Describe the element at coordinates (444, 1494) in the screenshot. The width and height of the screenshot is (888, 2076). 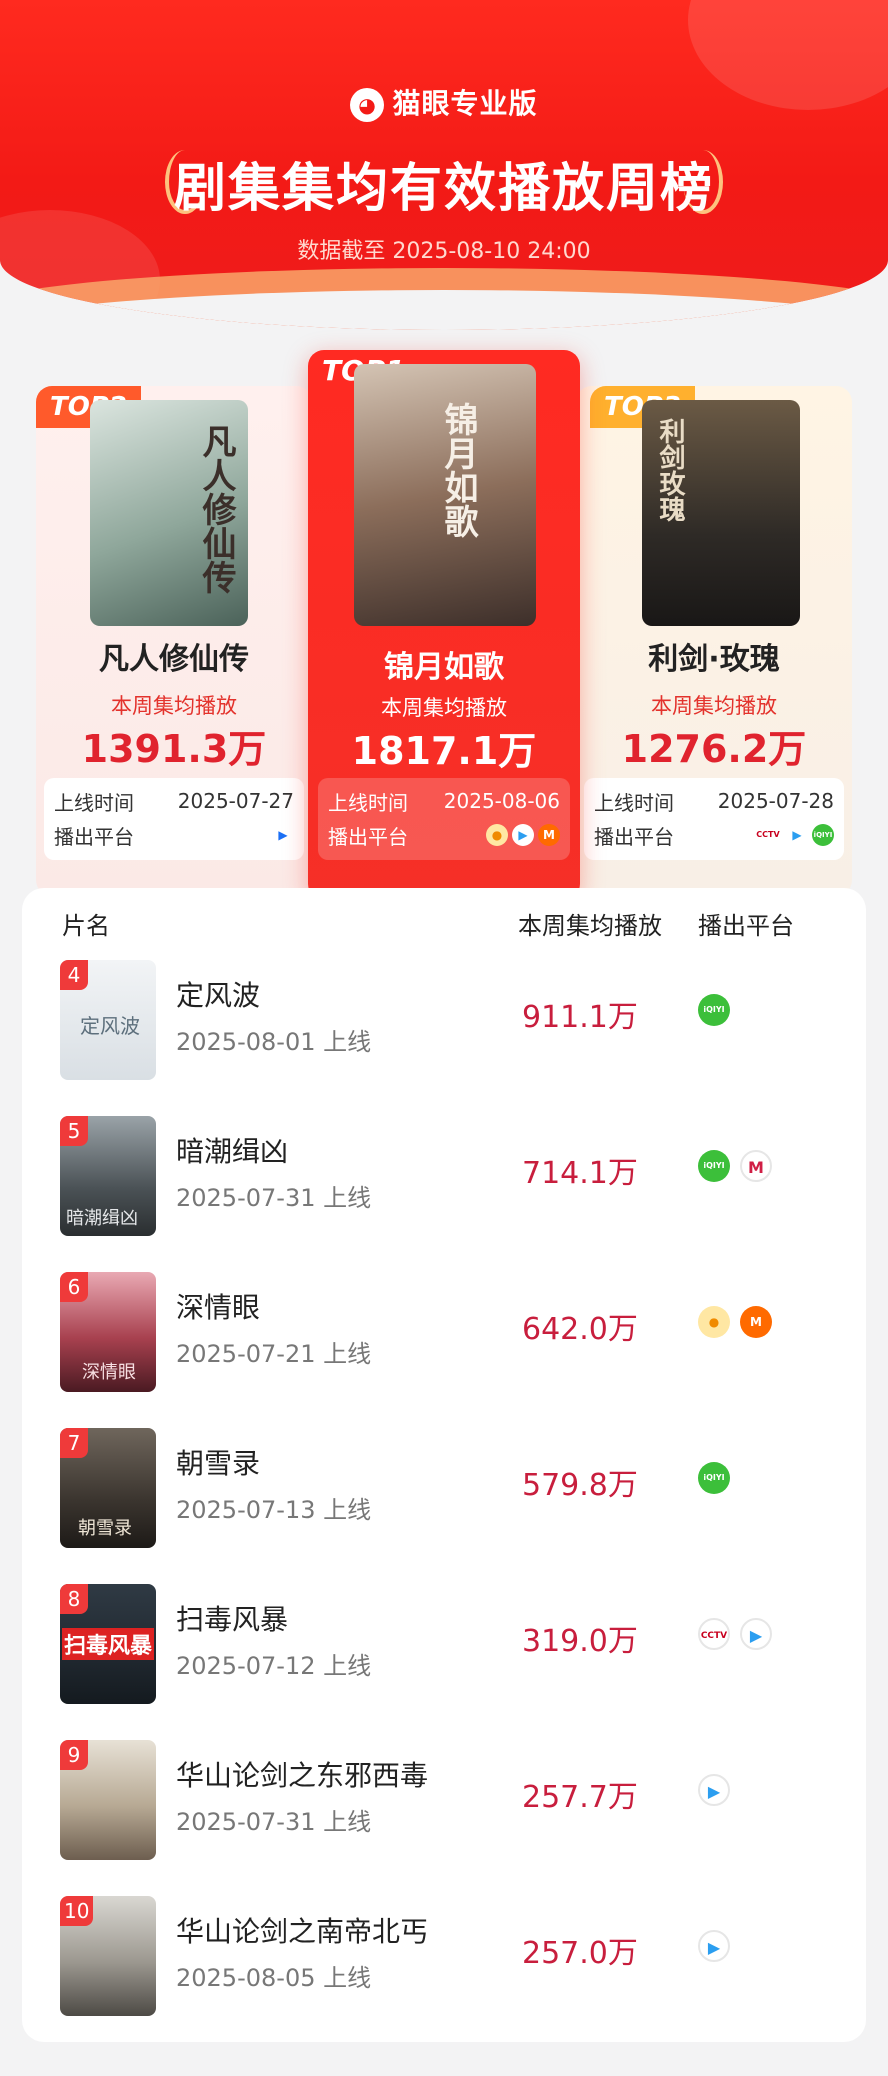
I see `list-item: 朝雪录 7 朝雪录 2025-07-13 上线 579.8万 iQIYI` at that location.